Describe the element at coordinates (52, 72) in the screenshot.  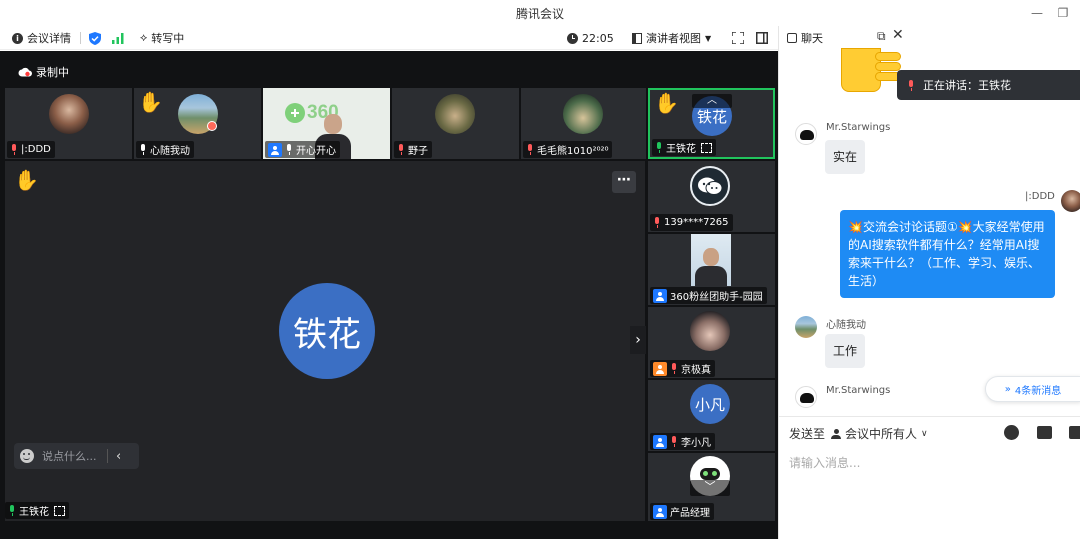
I see `recording-label: 录制中` at that location.